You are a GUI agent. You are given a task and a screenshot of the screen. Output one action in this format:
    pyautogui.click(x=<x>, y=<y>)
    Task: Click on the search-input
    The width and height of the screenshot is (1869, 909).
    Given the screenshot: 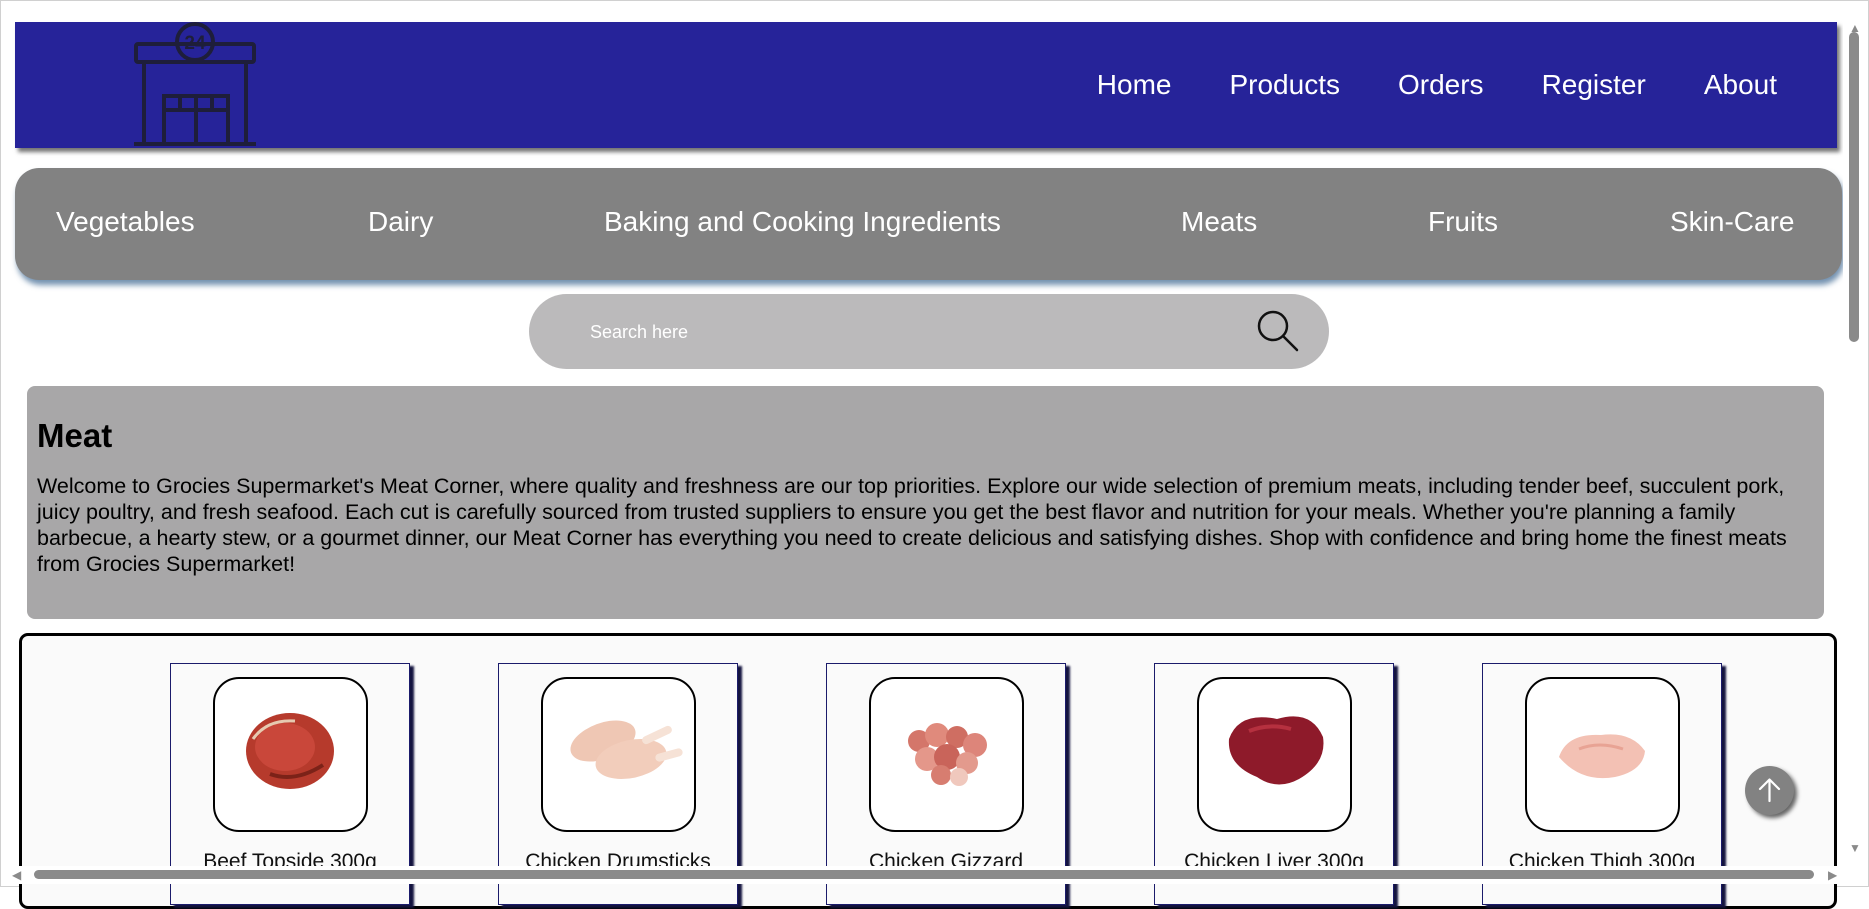 What is the action you would take?
    pyautogui.click(x=890, y=332)
    